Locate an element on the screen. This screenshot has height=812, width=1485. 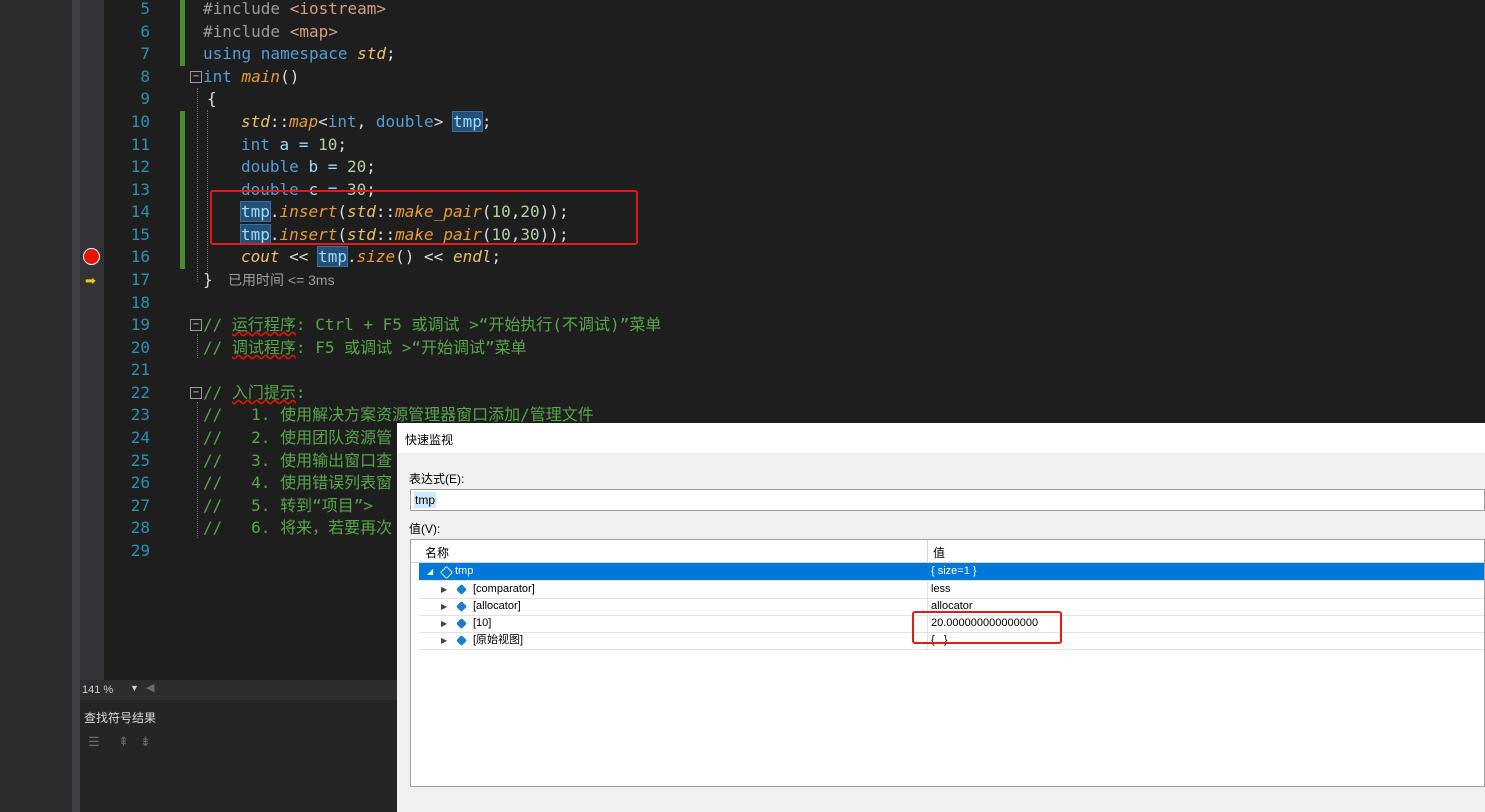
line-number: 29 is located at coordinates (140, 550).